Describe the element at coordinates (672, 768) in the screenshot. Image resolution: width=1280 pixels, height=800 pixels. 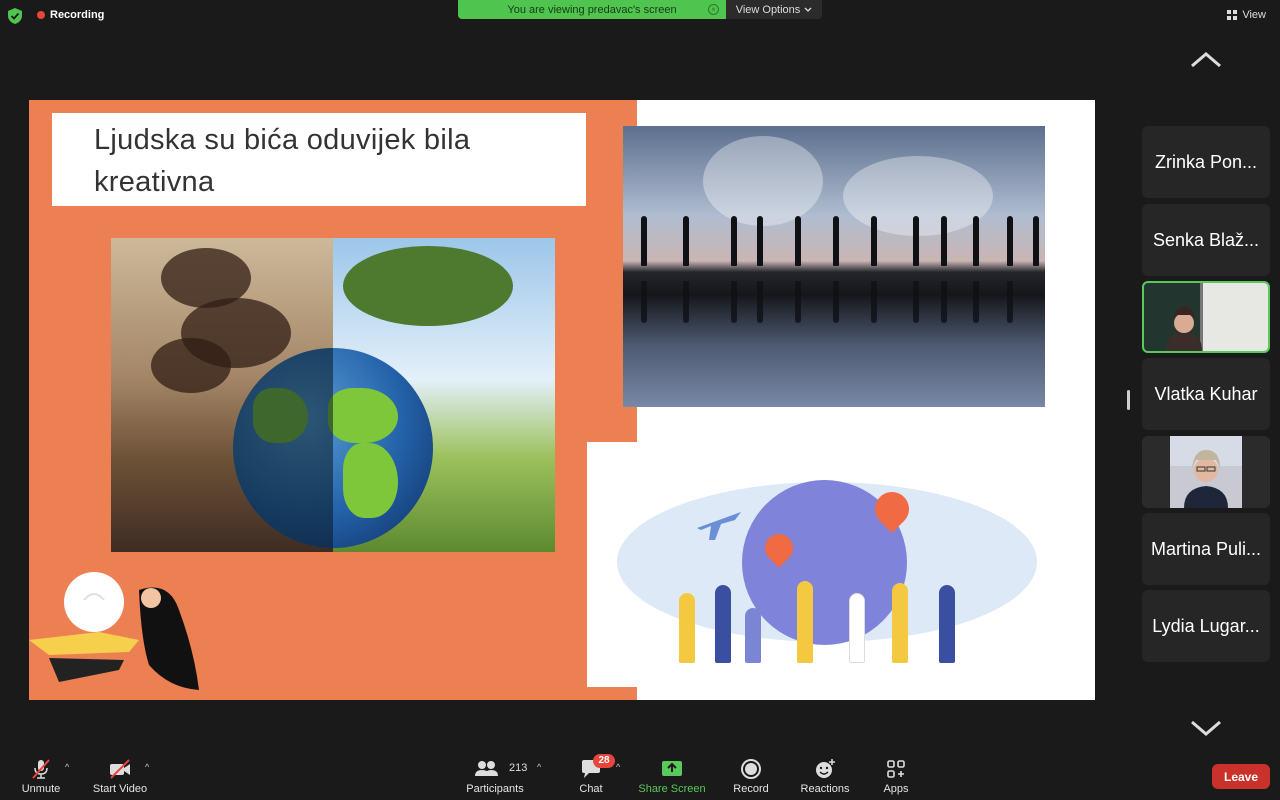
I see `share-screen-icon` at that location.